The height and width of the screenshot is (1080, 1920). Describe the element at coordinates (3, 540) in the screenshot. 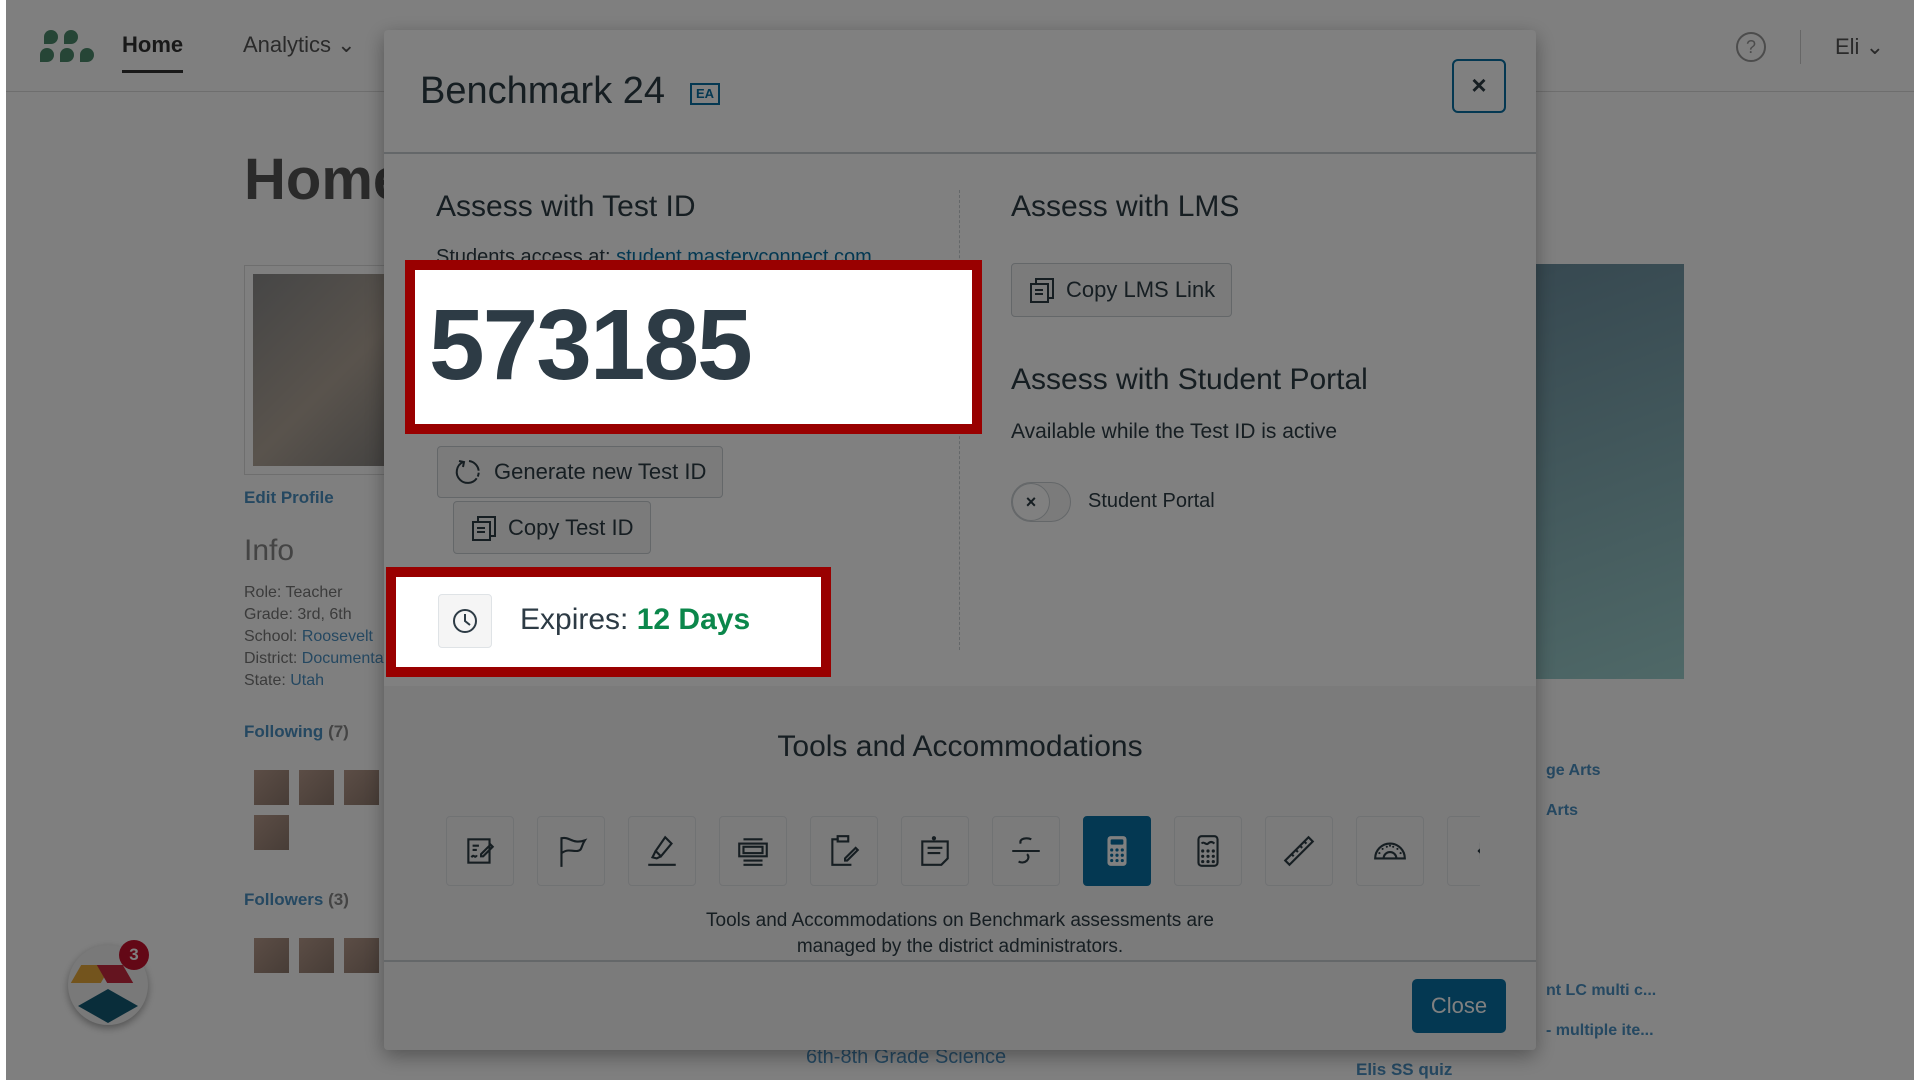

I see `left-edge` at that location.